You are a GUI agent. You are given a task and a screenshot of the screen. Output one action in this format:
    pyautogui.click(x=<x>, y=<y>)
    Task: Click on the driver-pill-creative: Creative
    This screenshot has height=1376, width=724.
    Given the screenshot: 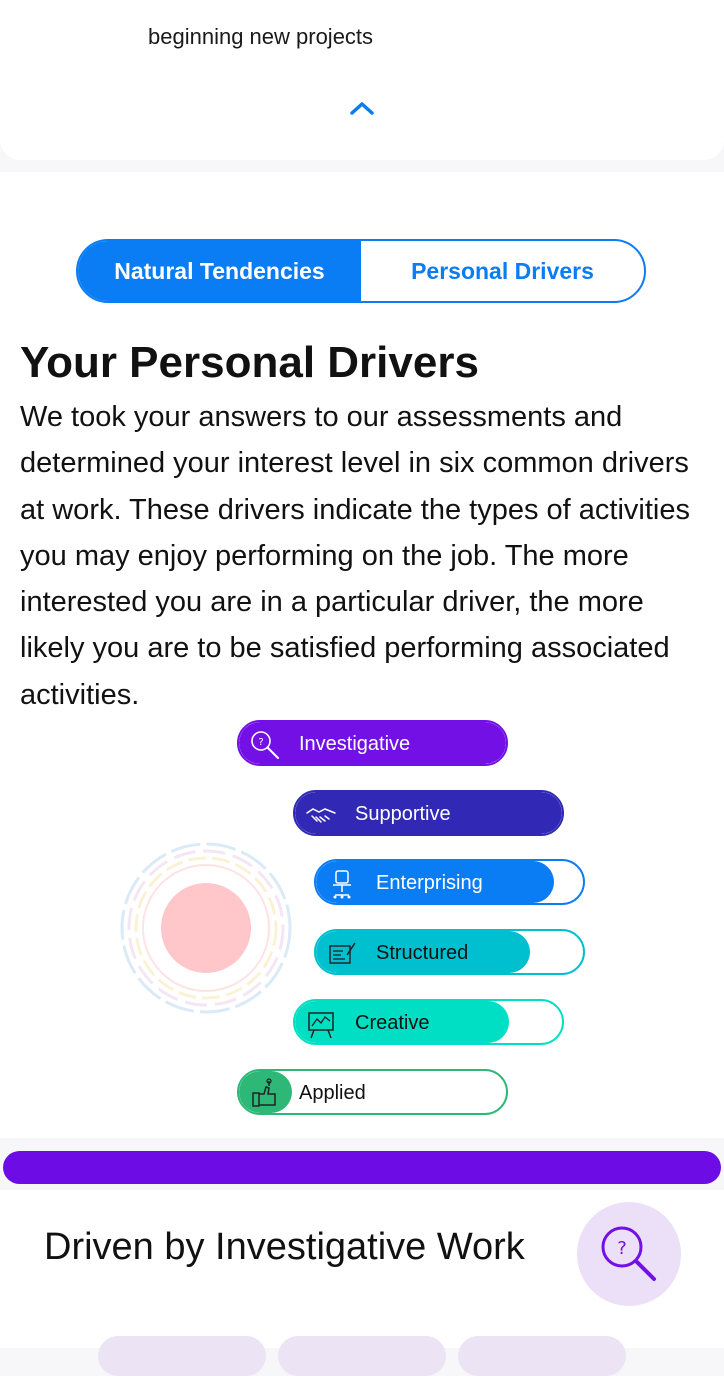 What is the action you would take?
    pyautogui.click(x=428, y=1022)
    